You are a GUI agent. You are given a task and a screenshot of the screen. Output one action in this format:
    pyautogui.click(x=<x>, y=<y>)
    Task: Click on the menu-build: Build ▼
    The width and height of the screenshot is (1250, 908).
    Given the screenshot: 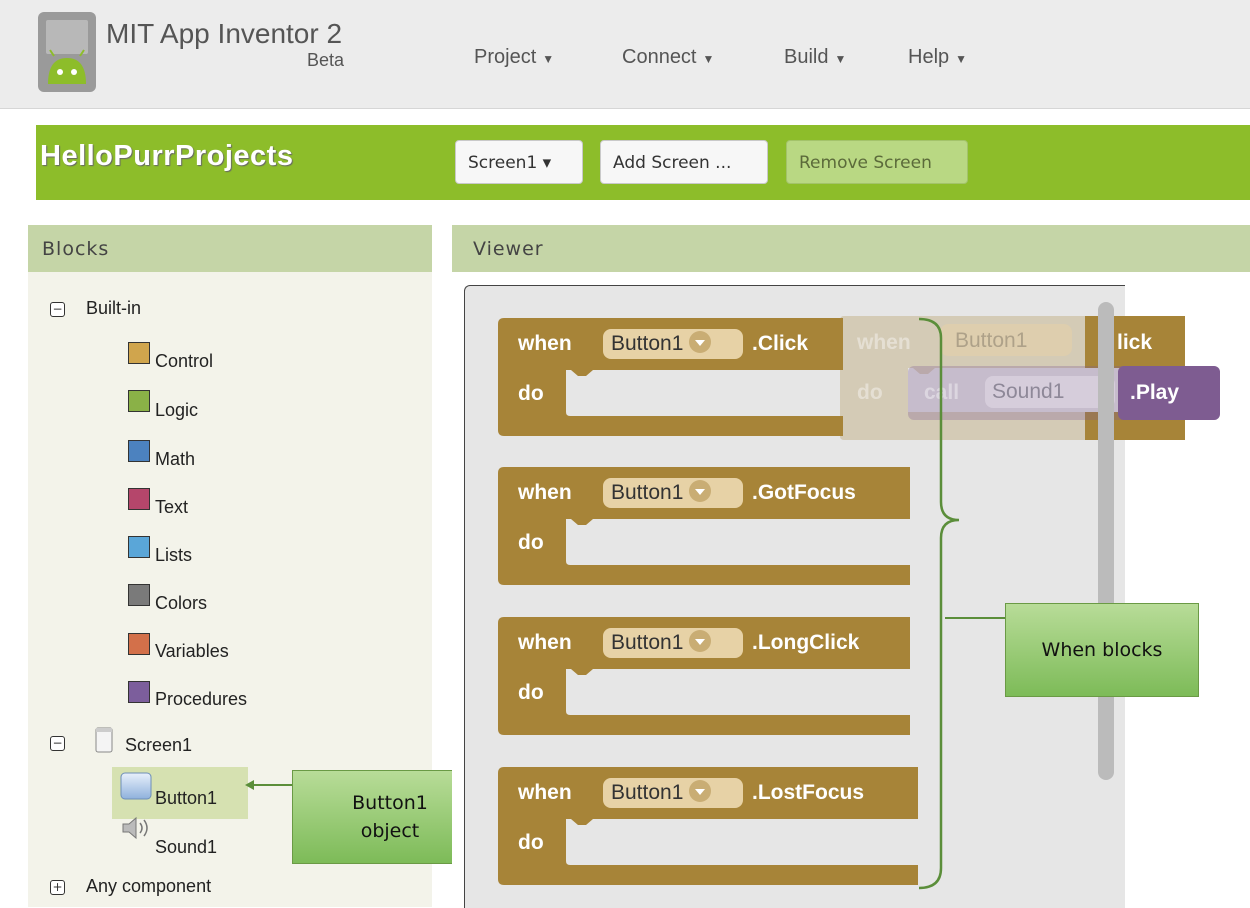 What is the action you would take?
    pyautogui.click(x=815, y=57)
    